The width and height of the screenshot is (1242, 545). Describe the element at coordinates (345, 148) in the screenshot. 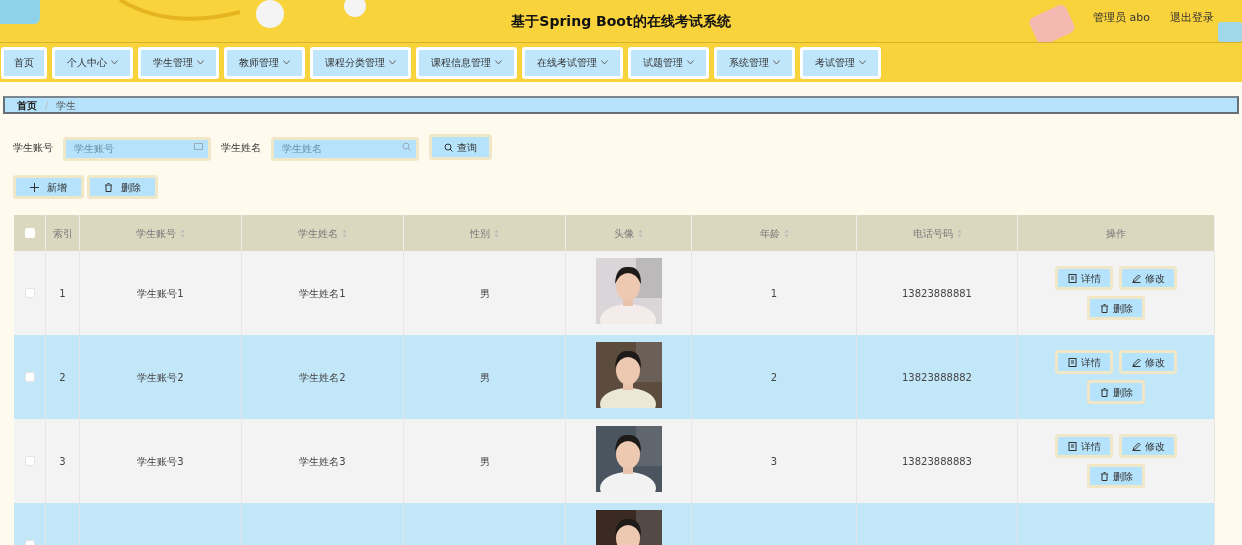

I see `search-field: 学生姓名` at that location.